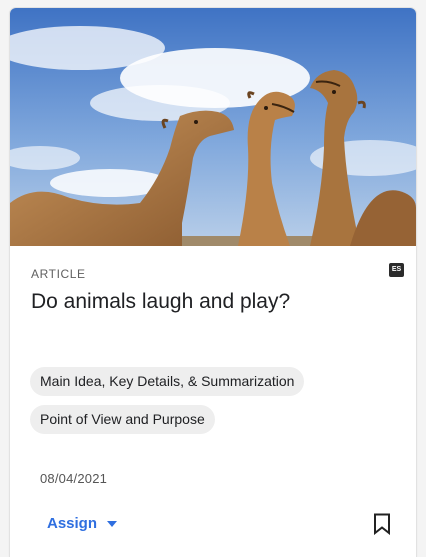  I want to click on bookmark-icon, so click(382, 524).